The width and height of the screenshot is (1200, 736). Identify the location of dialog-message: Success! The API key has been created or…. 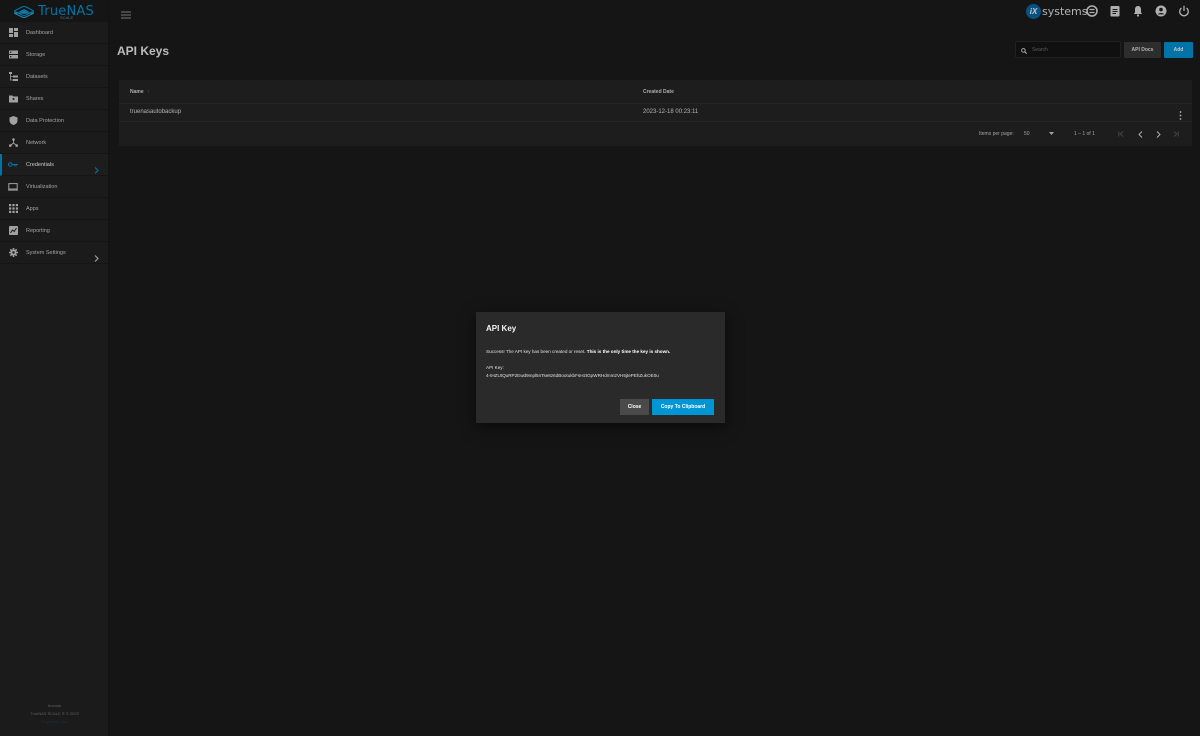
(578, 351).